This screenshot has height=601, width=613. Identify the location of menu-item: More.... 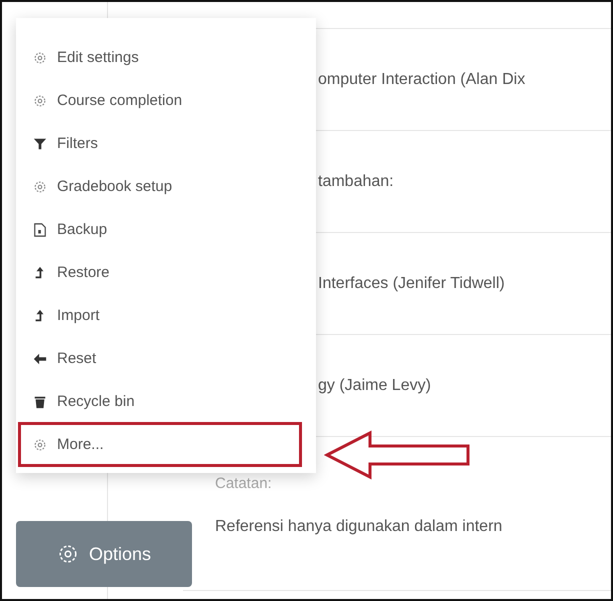
(160, 444).